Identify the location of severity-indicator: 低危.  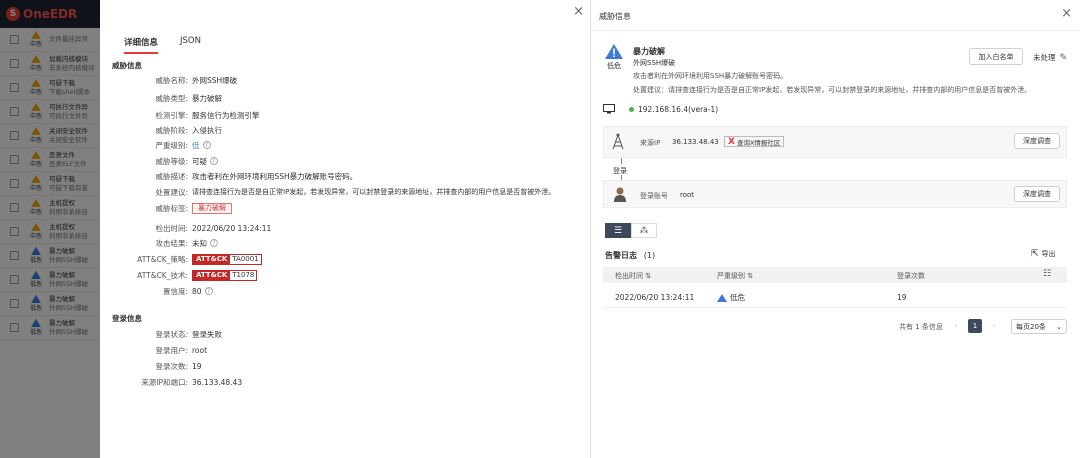
(614, 57).